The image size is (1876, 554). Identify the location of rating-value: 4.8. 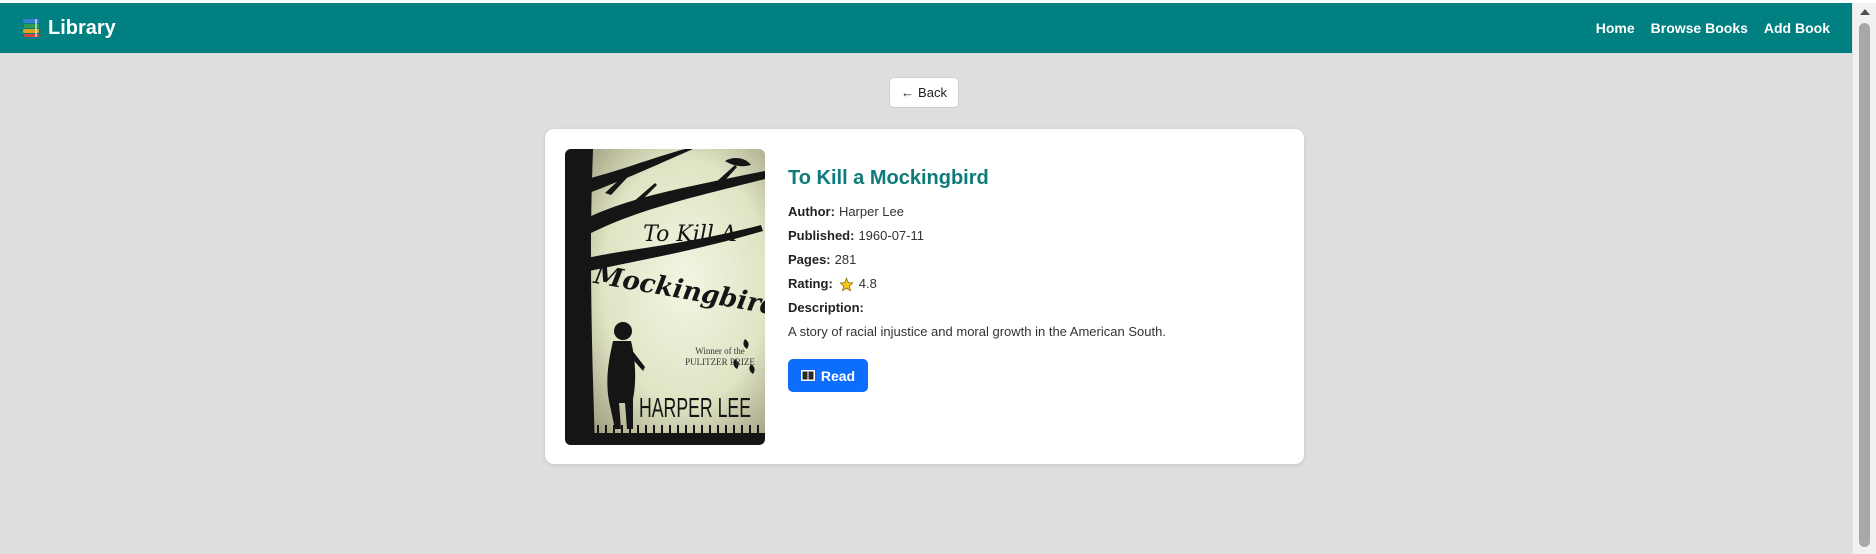
(867, 283).